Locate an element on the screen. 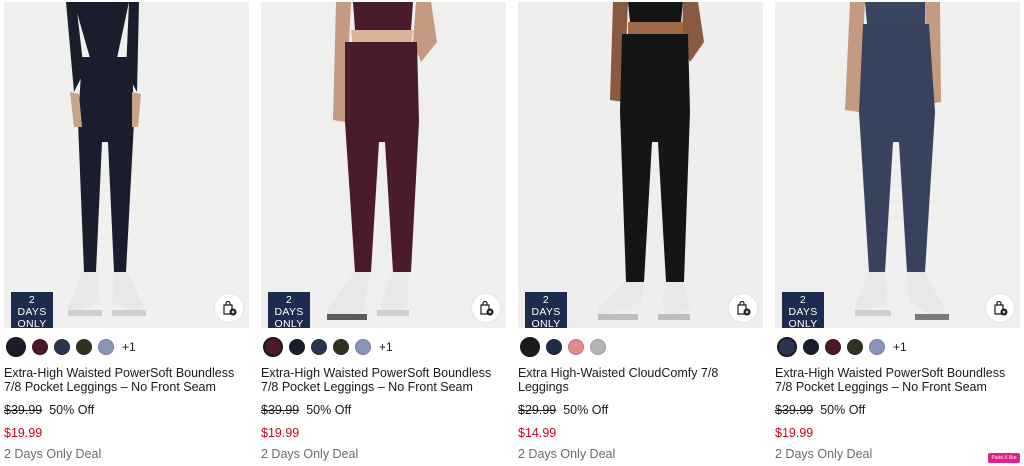 The height and width of the screenshot is (466, 1024). original-price: $29.99 is located at coordinates (537, 410).